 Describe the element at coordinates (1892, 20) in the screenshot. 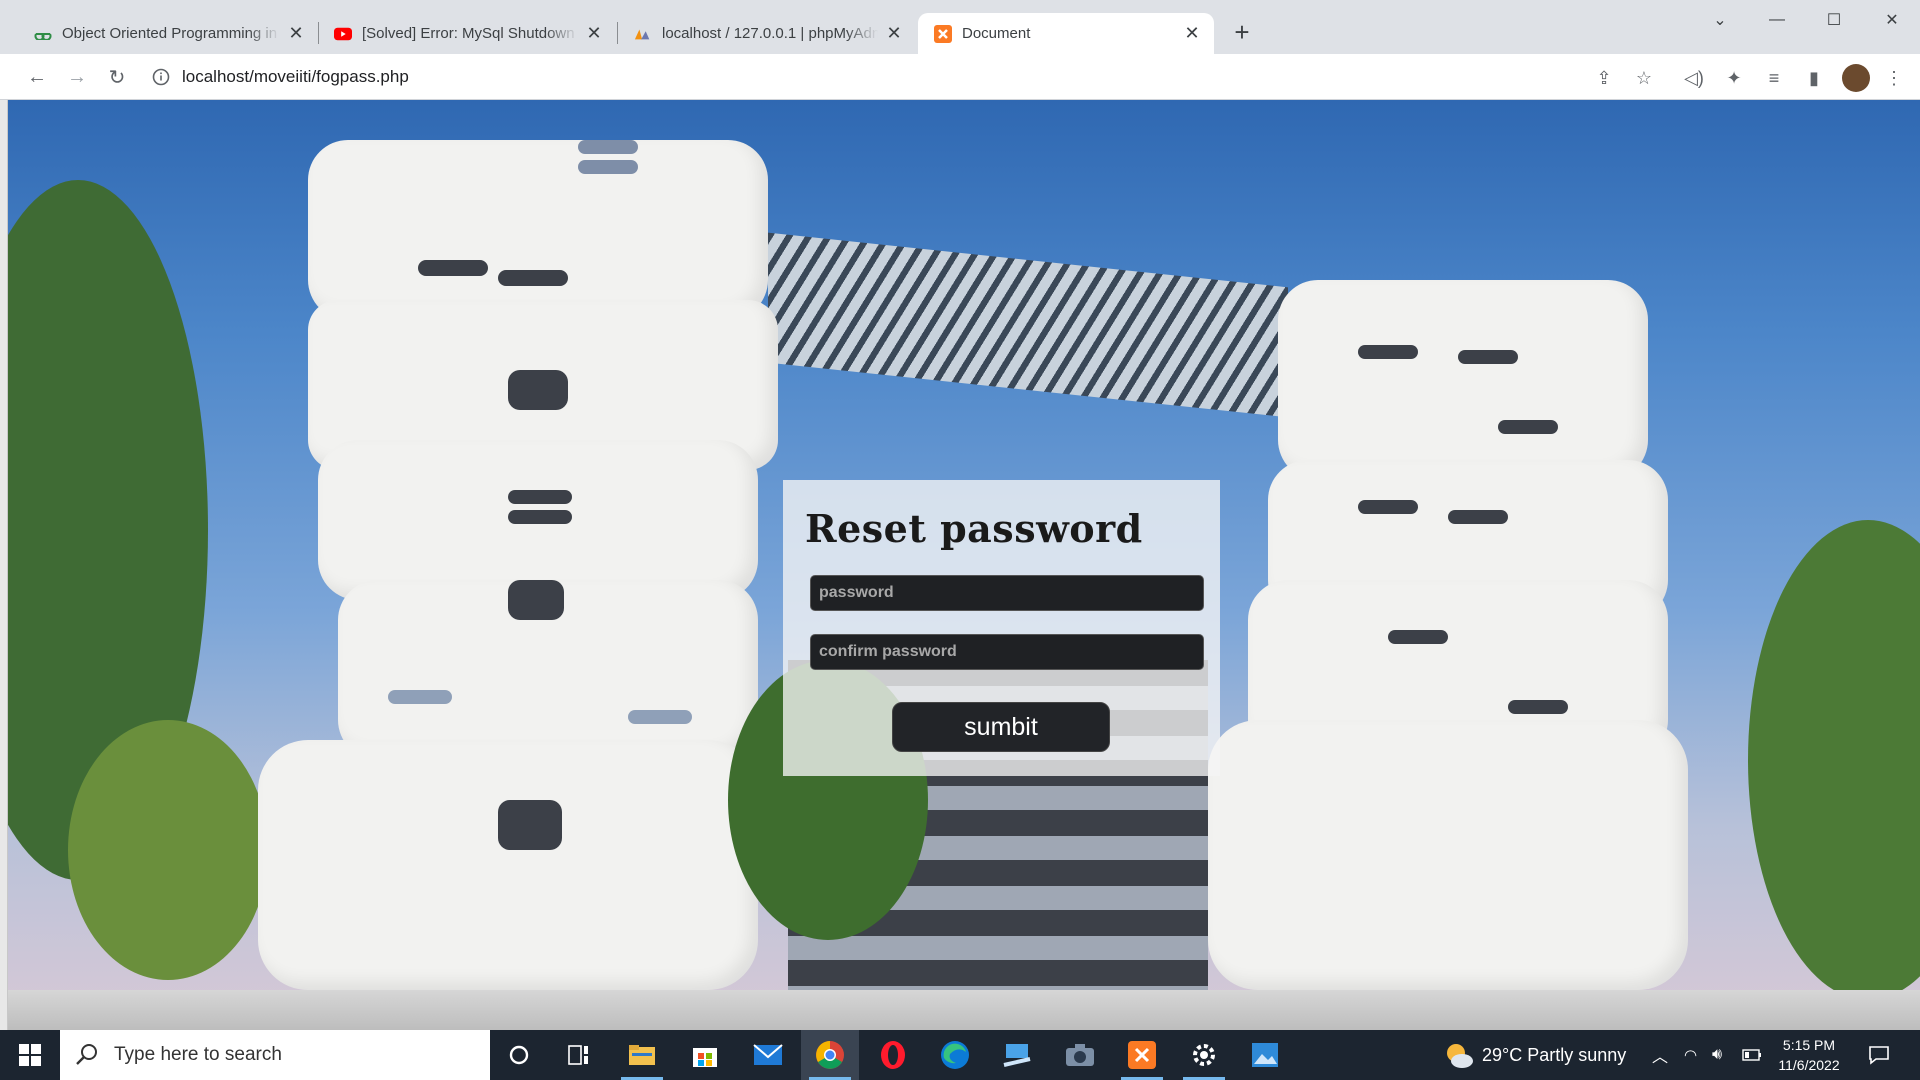

I see `close-window-icon: ✕` at that location.